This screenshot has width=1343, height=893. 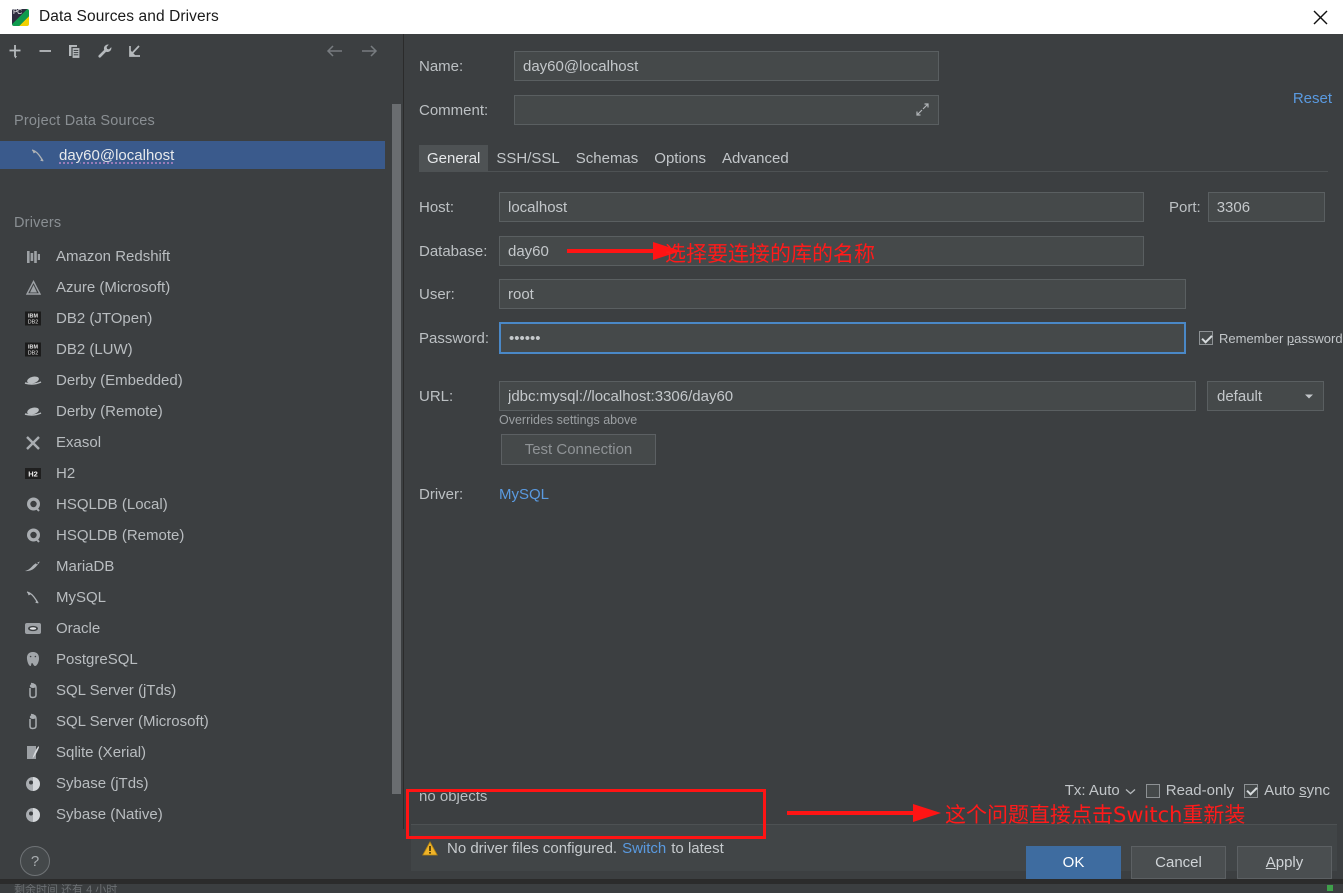 What do you see at coordinates (112, 504) in the screenshot?
I see `driver-label: HSQLDB (Local)` at bounding box center [112, 504].